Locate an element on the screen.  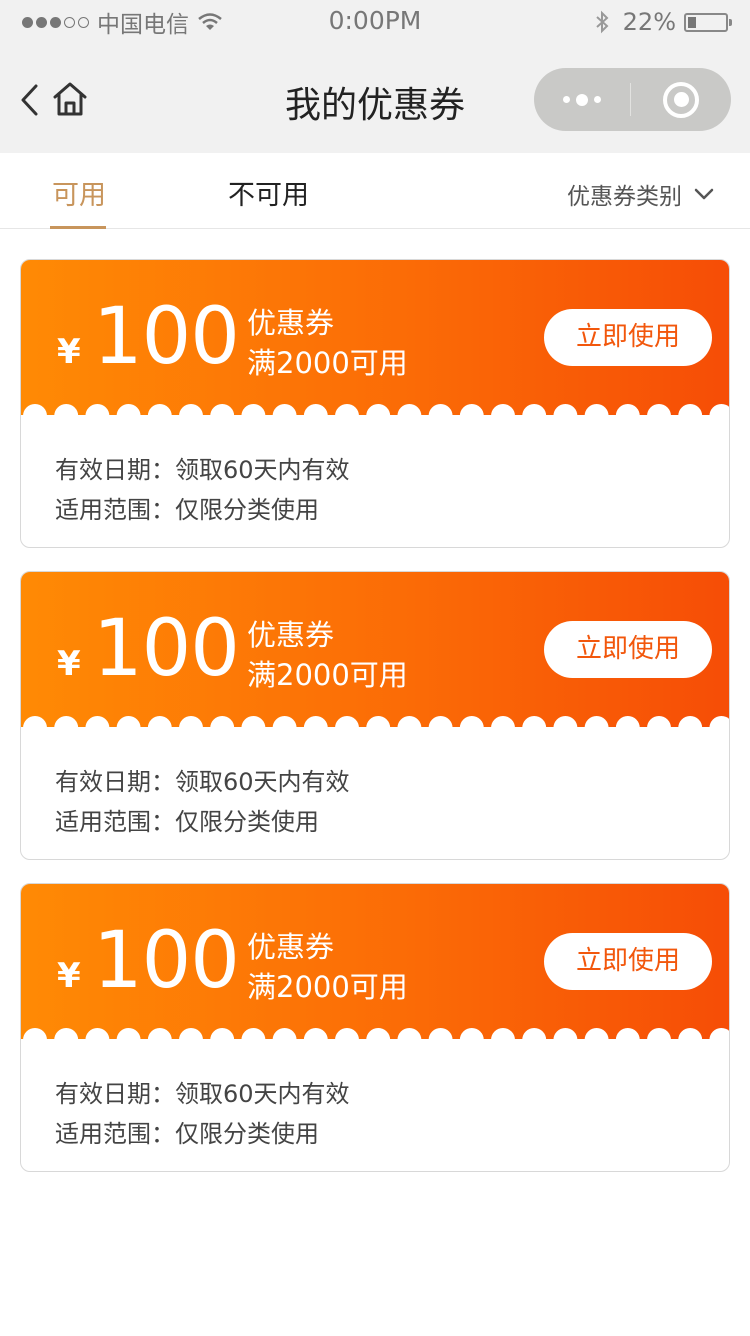
target-icon is located at coordinates (681, 99).